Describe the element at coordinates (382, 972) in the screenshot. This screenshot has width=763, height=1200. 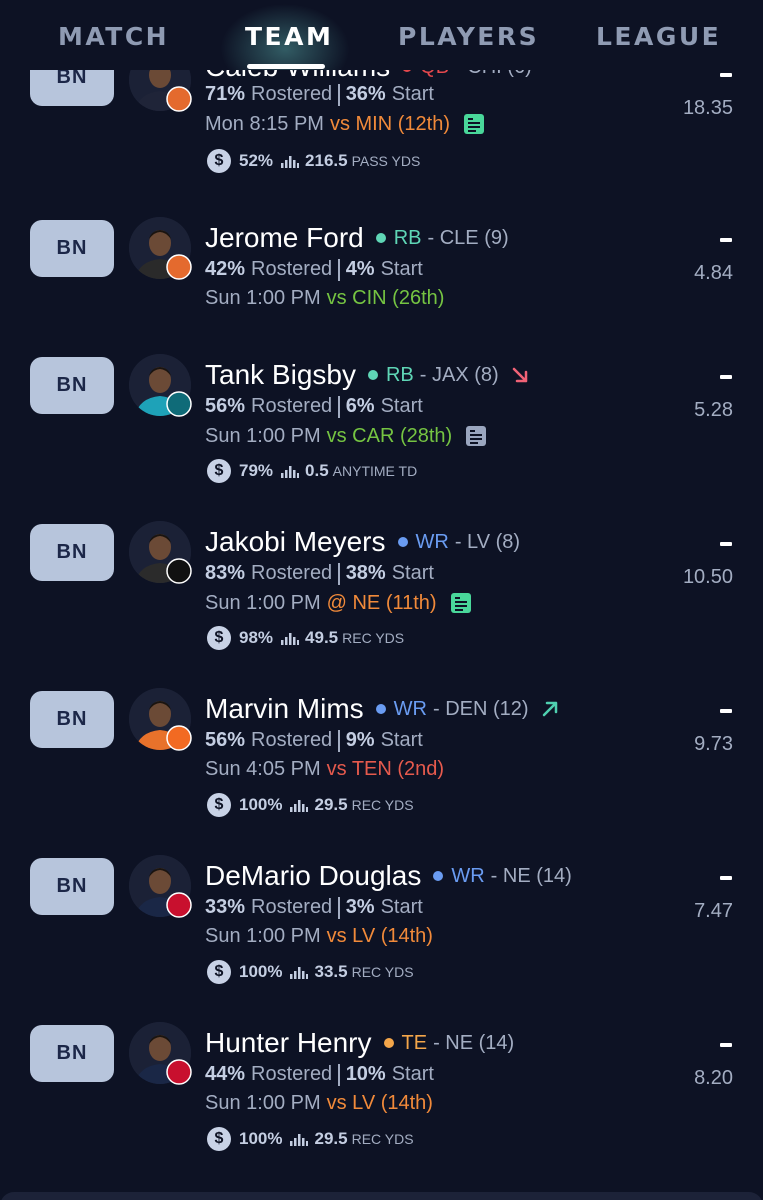
I see `prop-stat-label: REC YDS` at that location.